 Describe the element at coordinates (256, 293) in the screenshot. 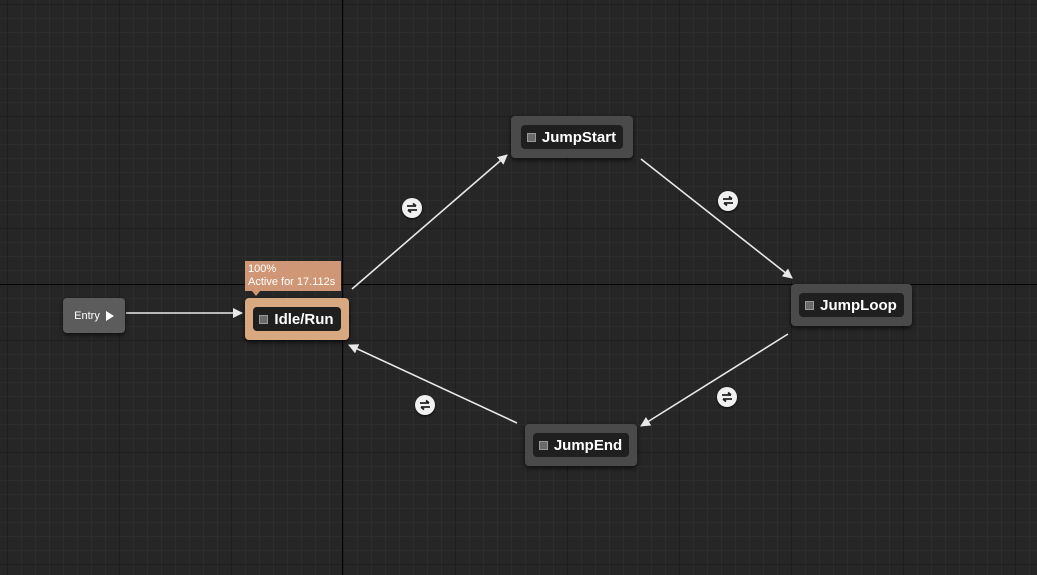

I see `tooltip-pointer` at that location.